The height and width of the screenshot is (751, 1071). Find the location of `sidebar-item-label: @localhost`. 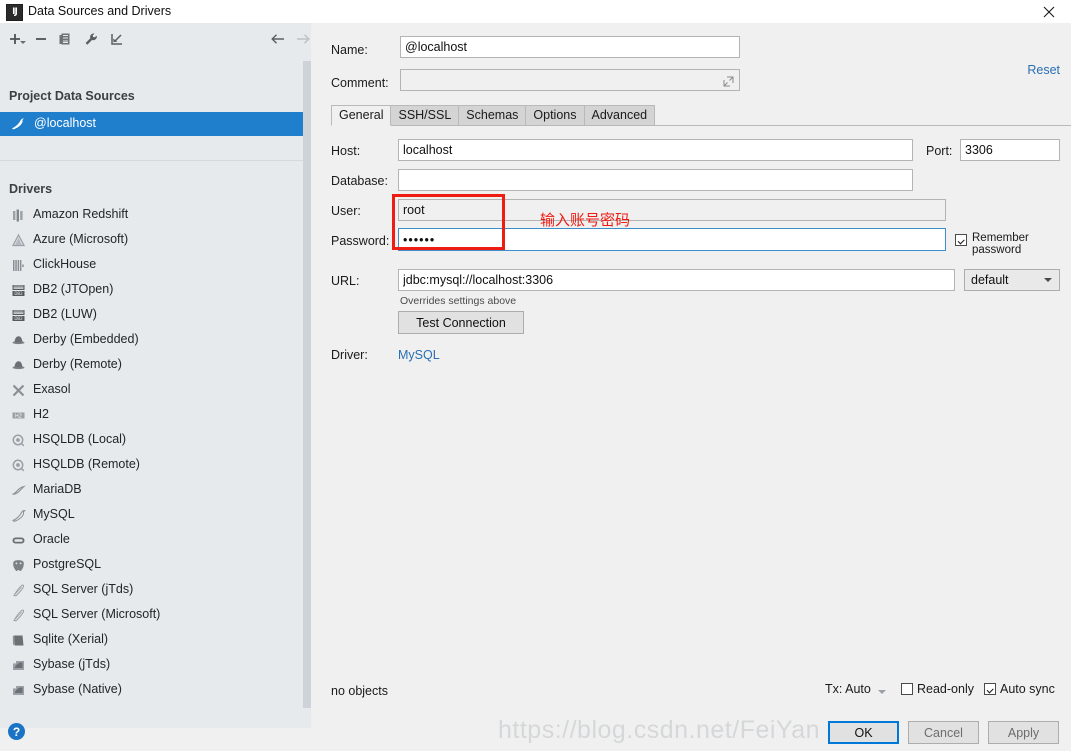

sidebar-item-label: @localhost is located at coordinates (65, 123).